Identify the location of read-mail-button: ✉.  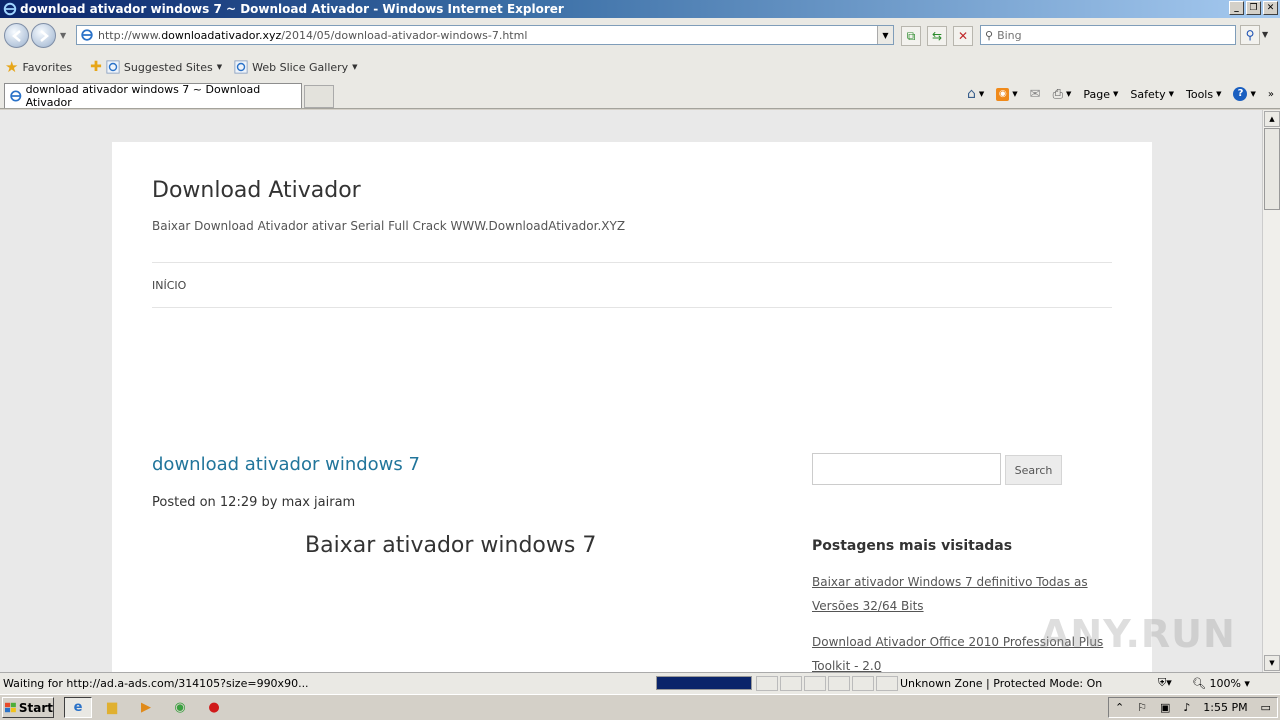
(1035, 94).